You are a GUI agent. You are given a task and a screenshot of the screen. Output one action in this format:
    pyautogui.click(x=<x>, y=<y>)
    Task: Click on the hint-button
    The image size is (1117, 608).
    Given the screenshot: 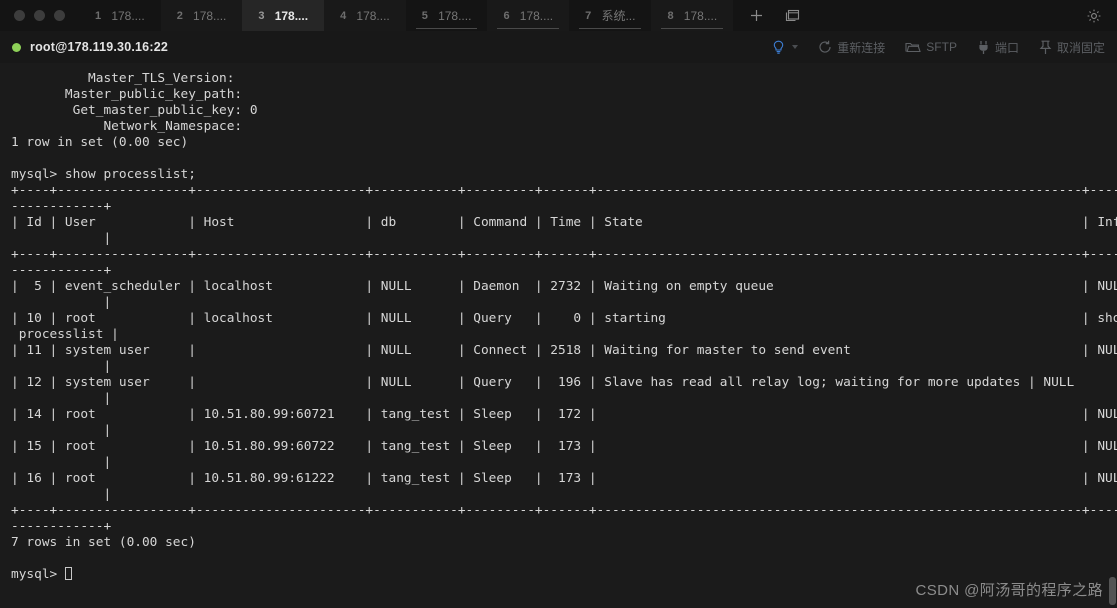 What is the action you would take?
    pyautogui.click(x=785, y=47)
    